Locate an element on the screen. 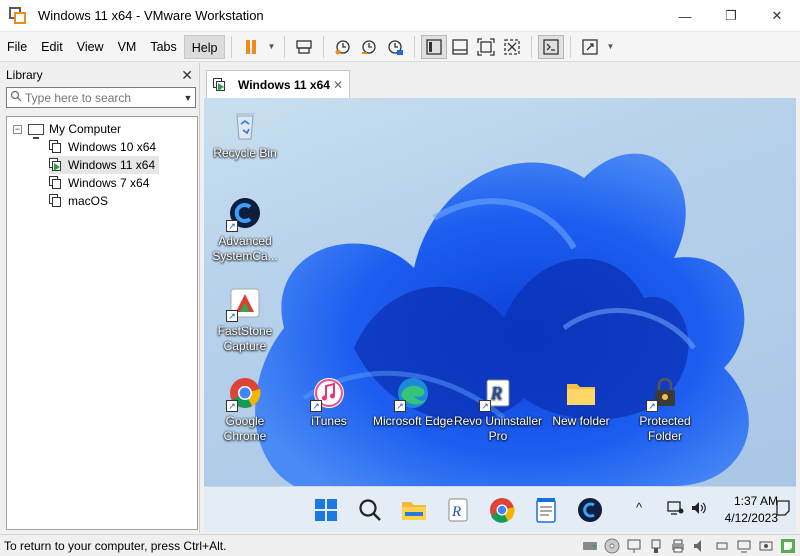  send-ctrl-alt-del-button is located at coordinates (304, 47).